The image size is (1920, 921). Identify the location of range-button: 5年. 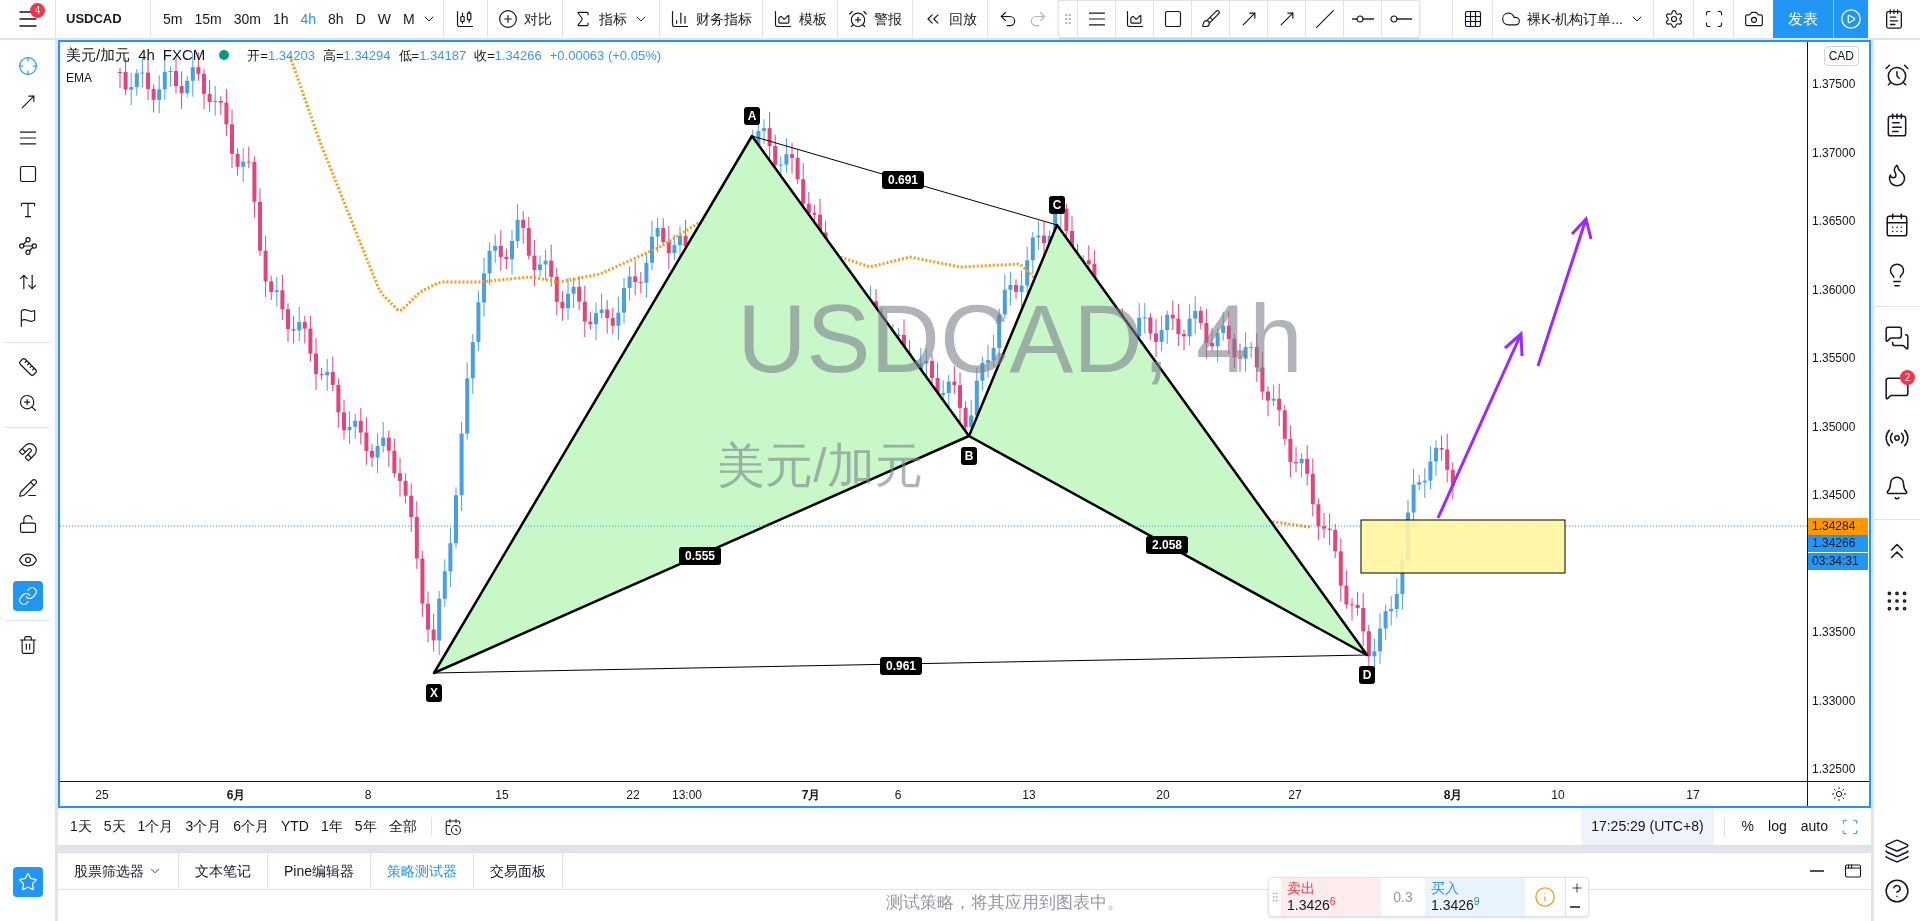
(365, 826).